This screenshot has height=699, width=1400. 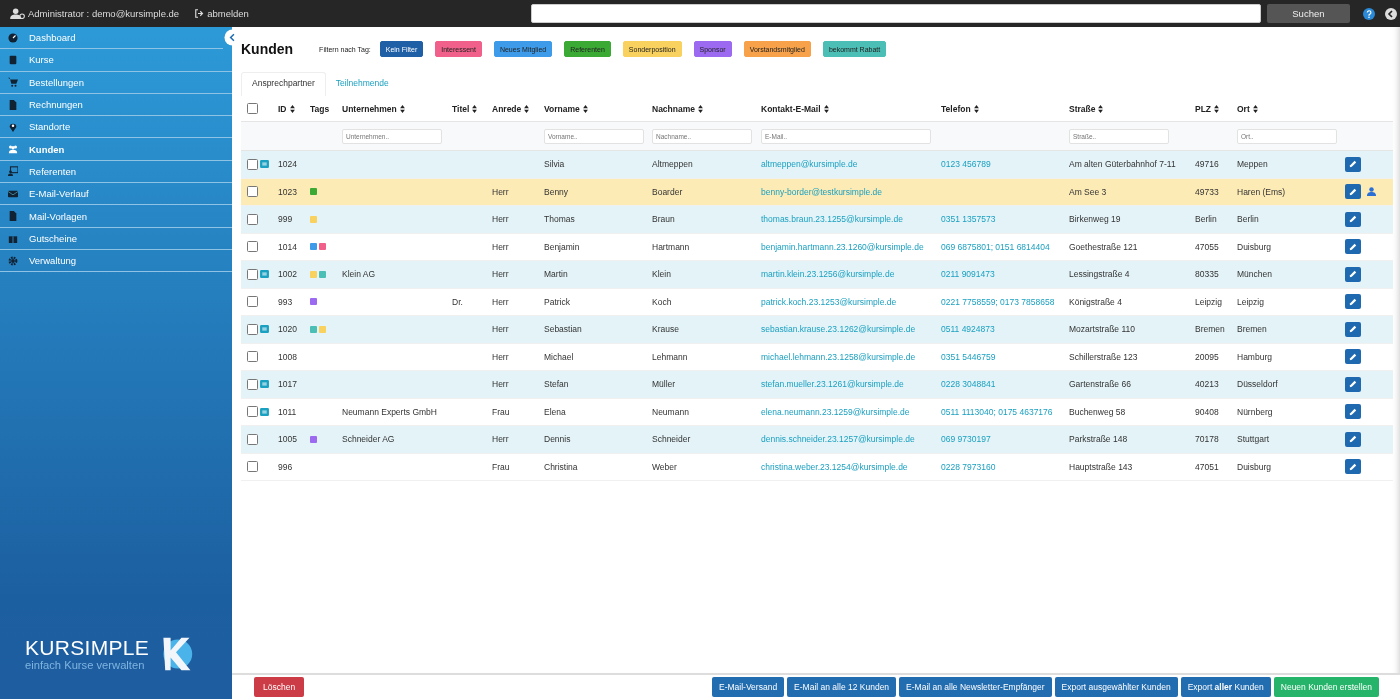 I want to click on email-link: stefan.mueller.23.1261@kursimple.de, so click(x=832, y=384).